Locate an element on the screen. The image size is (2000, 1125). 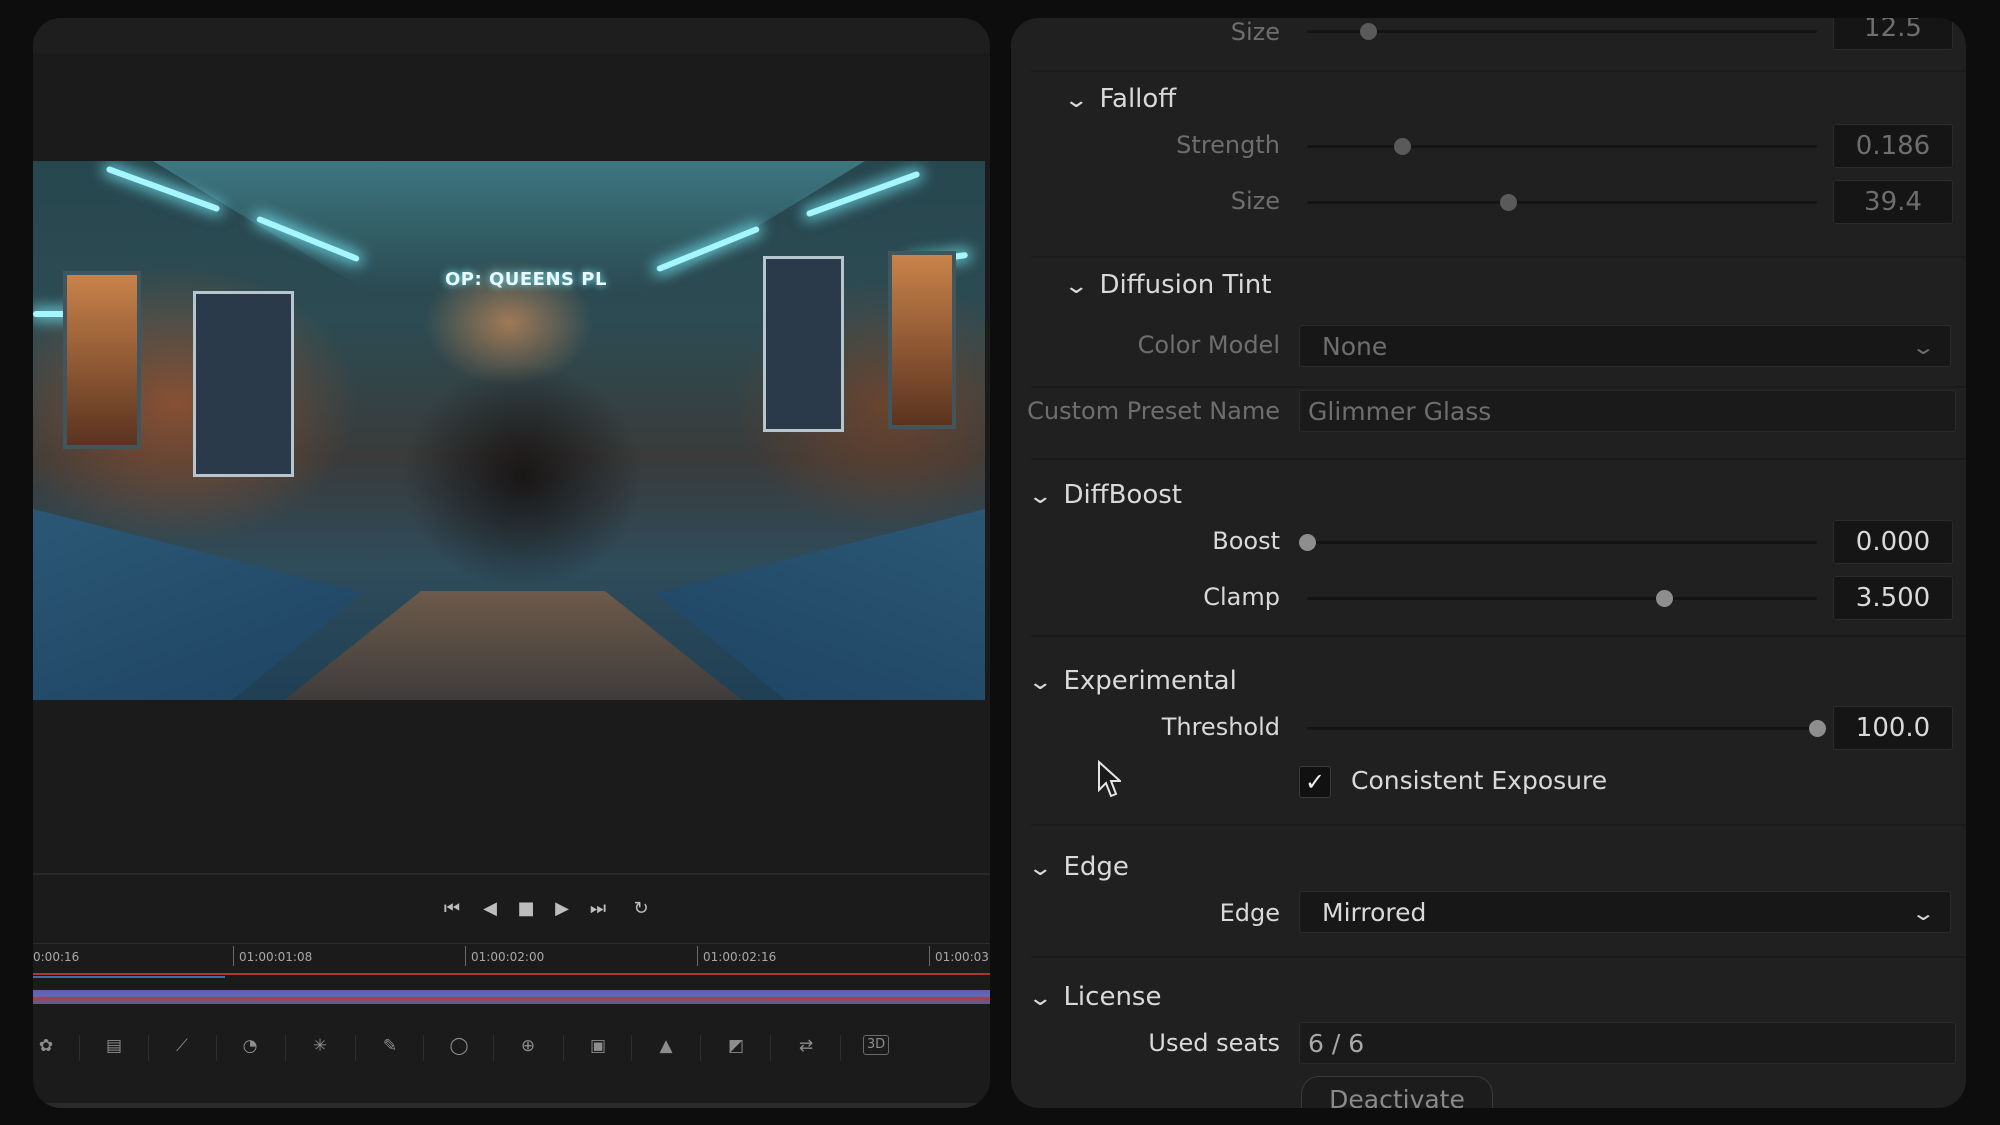
param-label: Used seats is located at coordinates (1214, 1043).